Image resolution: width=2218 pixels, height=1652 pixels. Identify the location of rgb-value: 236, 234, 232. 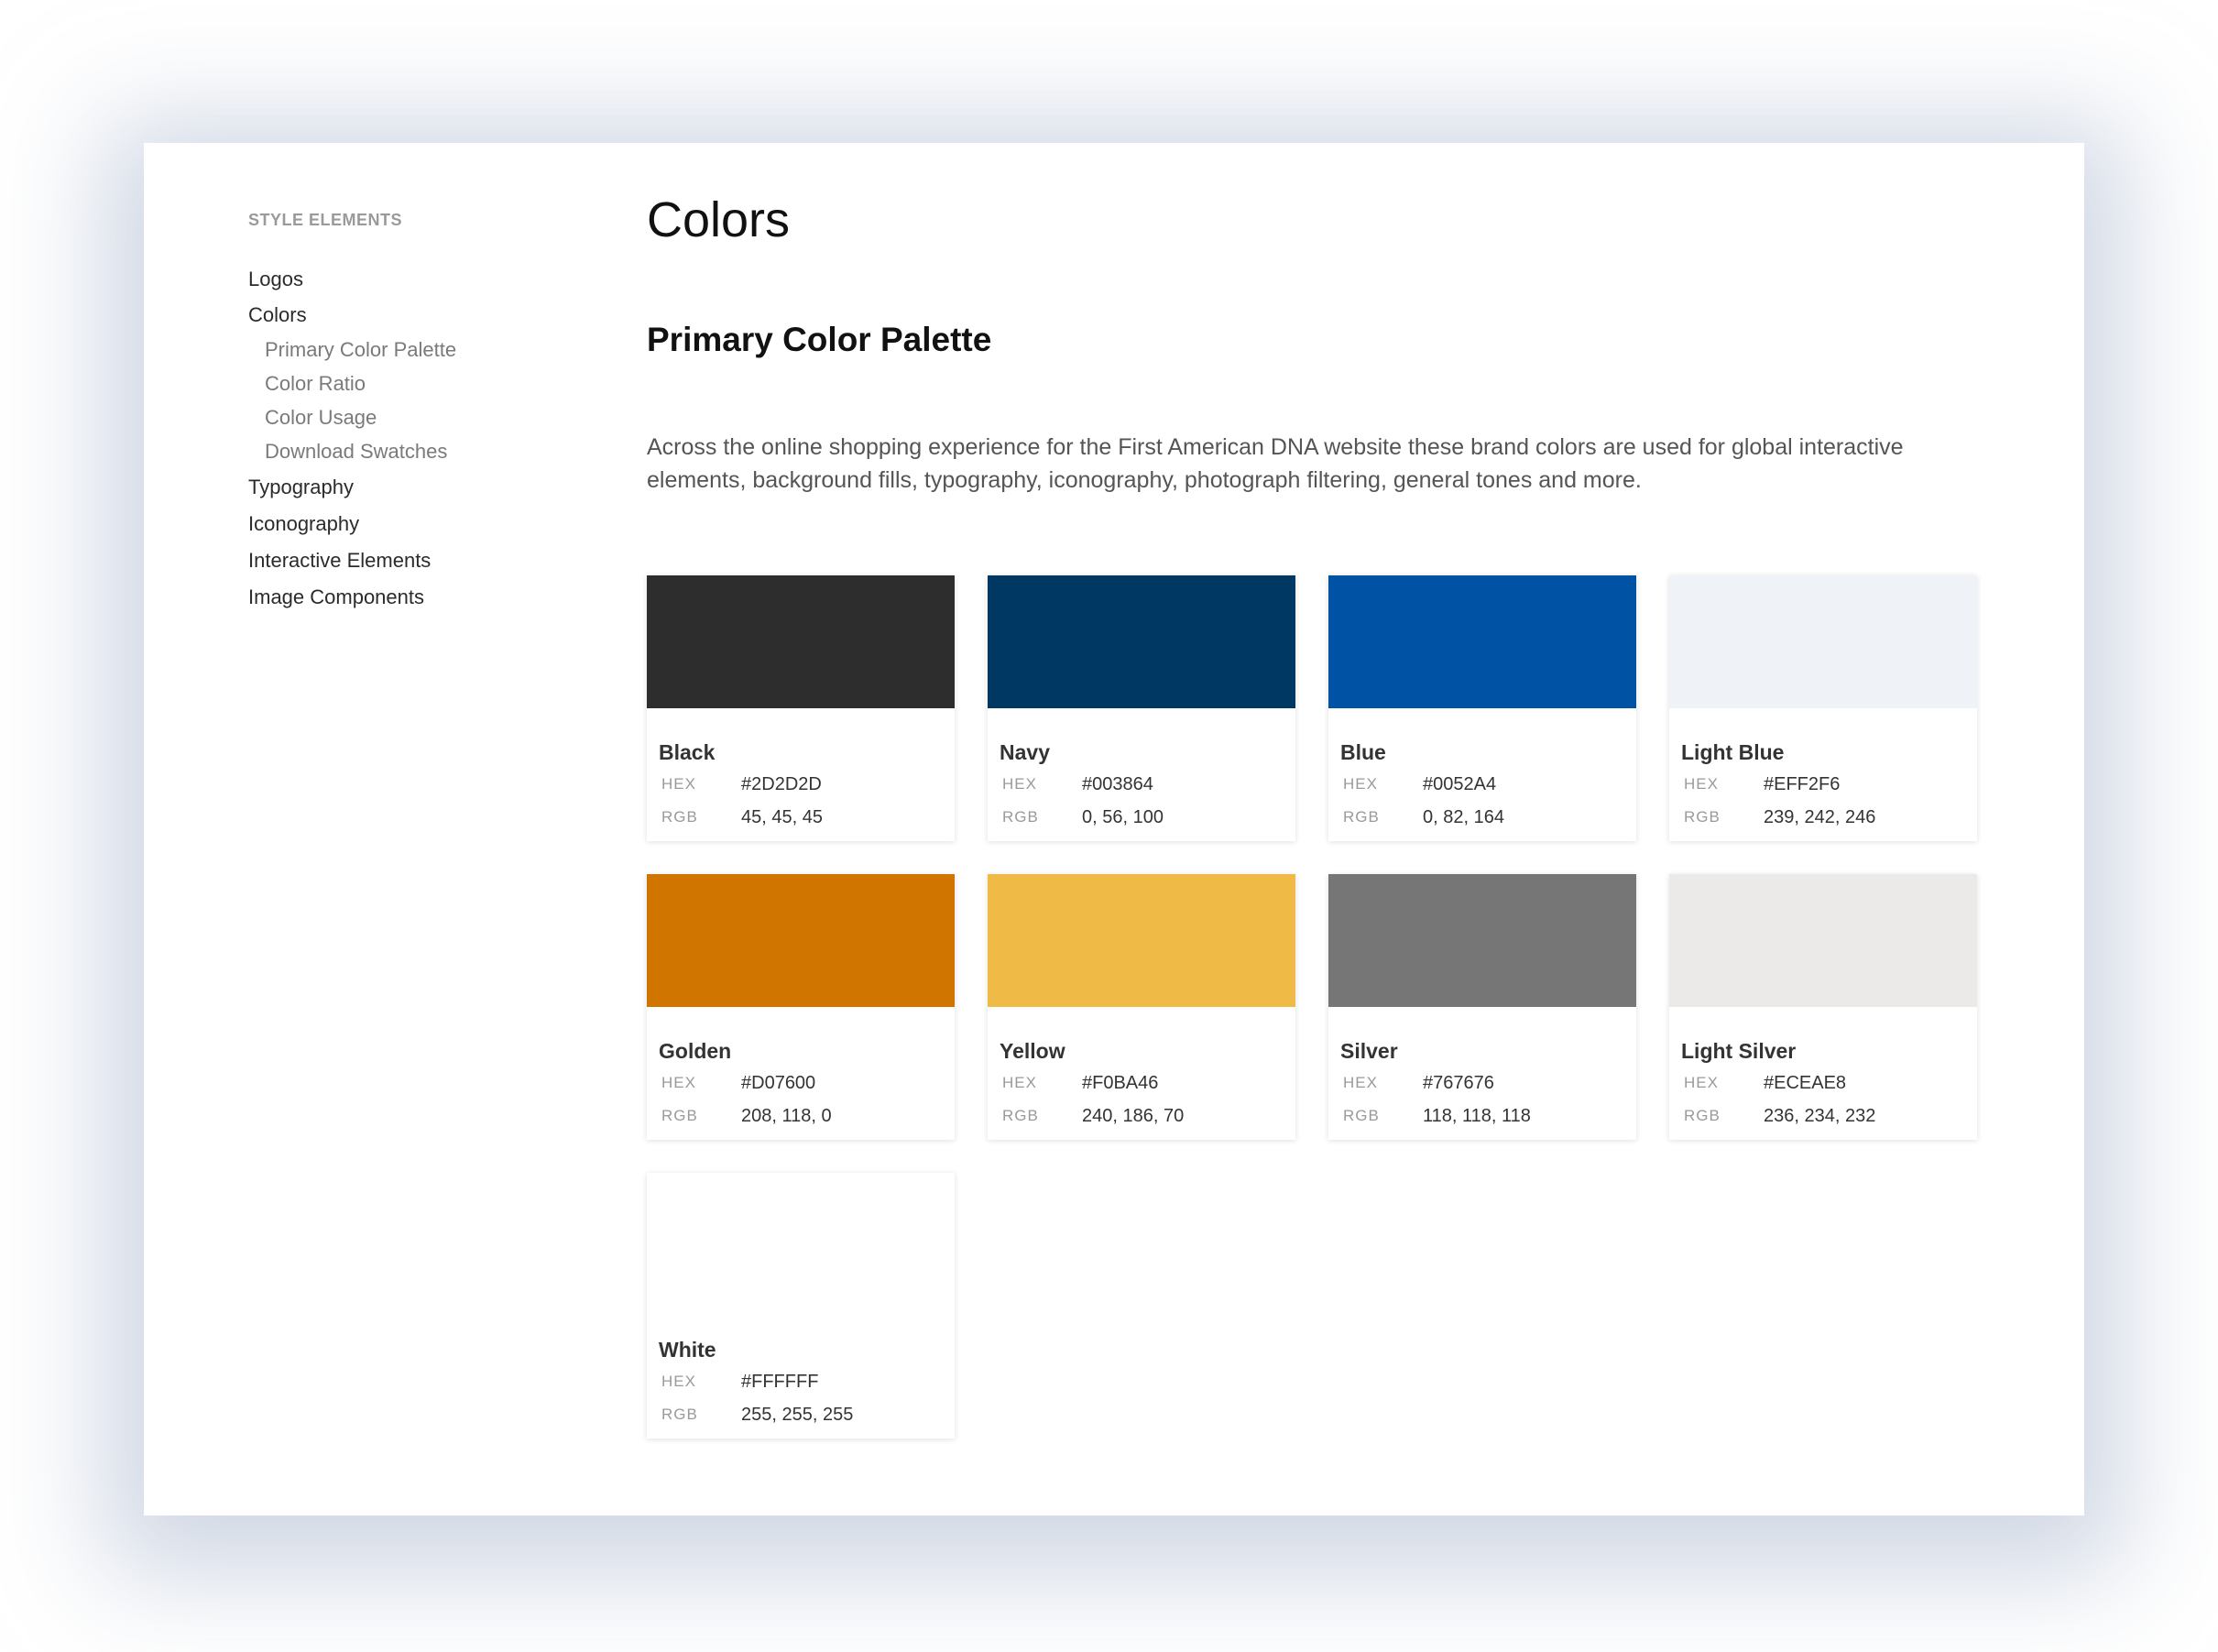
(1820, 1115).